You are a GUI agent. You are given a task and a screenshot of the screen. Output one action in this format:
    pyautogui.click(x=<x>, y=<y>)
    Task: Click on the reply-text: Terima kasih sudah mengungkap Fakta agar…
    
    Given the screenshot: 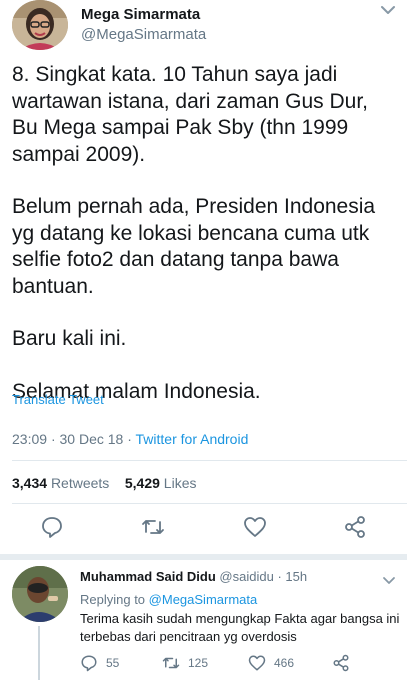 What is the action you would take?
    pyautogui.click(x=240, y=627)
    